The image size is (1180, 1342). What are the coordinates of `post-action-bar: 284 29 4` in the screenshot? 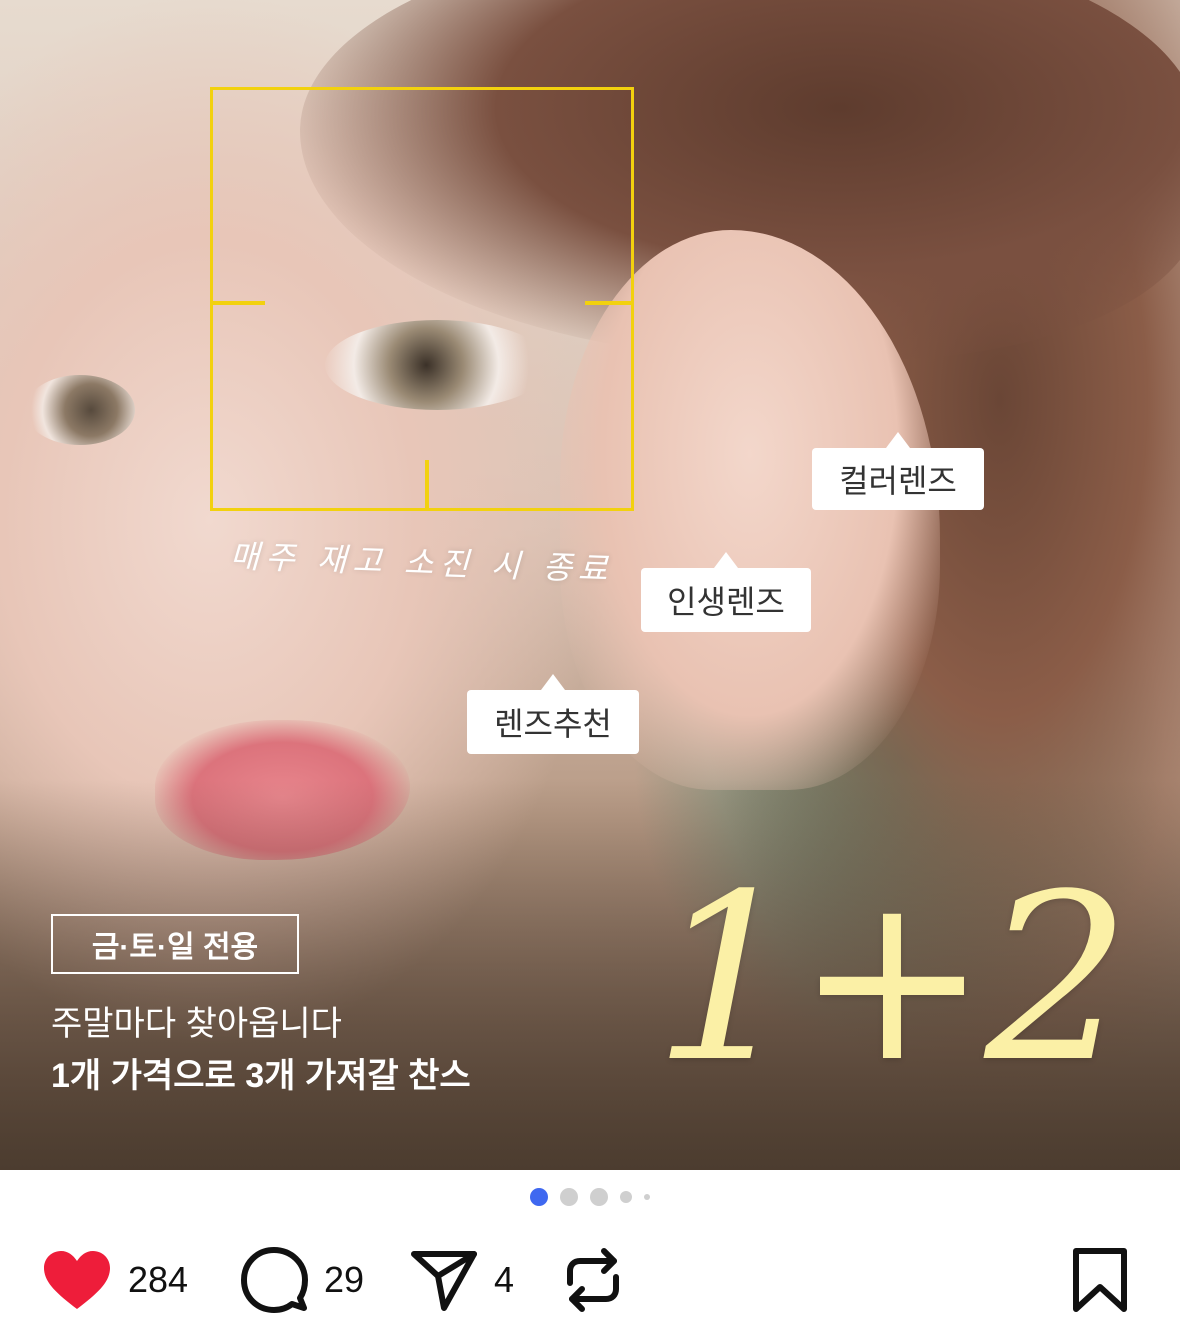 It's located at (590, 1280).